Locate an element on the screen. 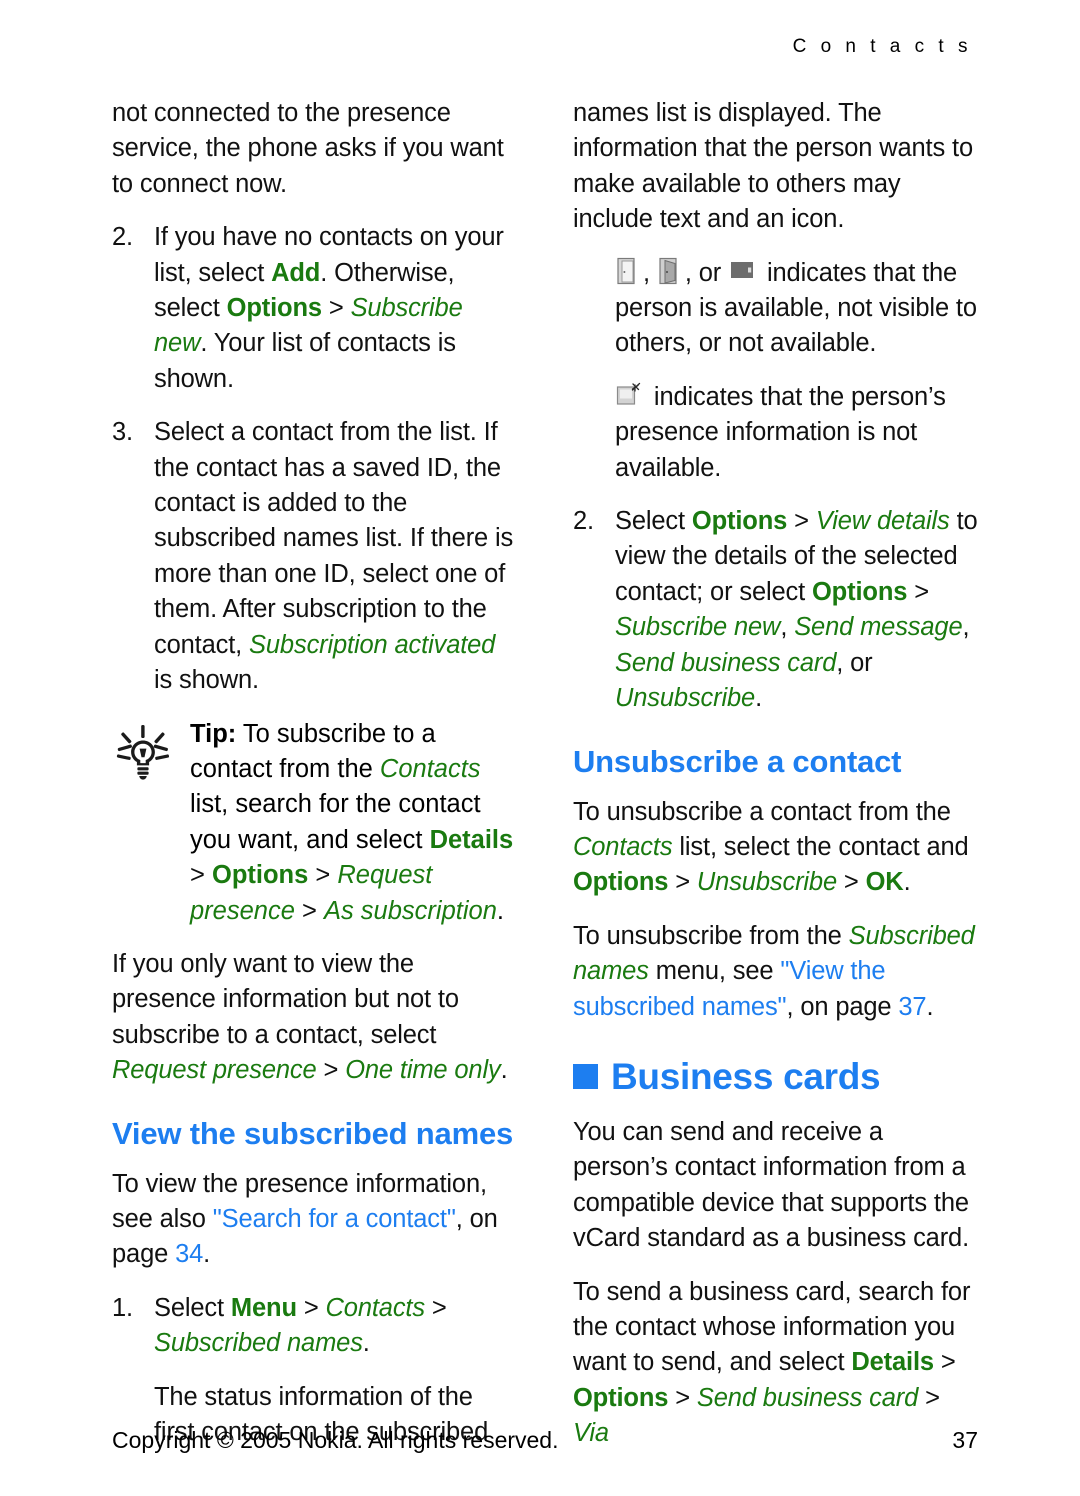  menu-view-details: View details is located at coordinates (882, 521).